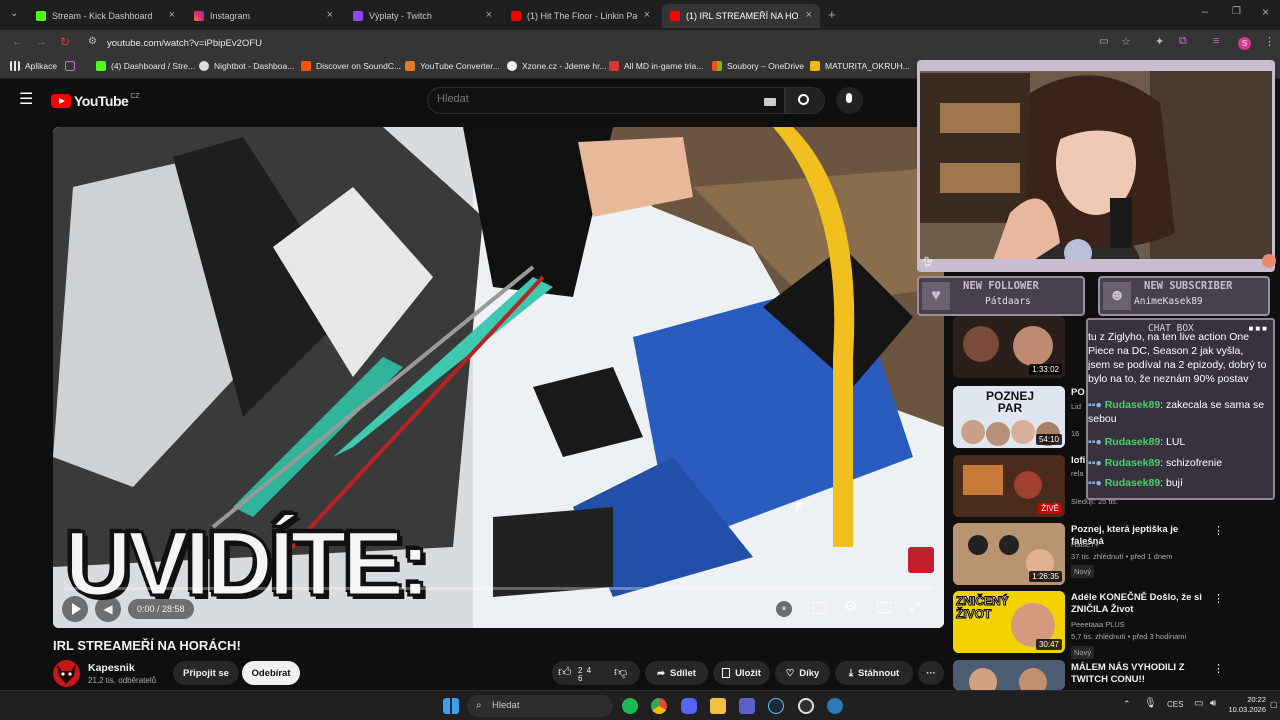 Image resolution: width=1280 pixels, height=720 pixels. What do you see at coordinates (1126, 41) in the screenshot?
I see `bookmark-star-icon: ☆` at bounding box center [1126, 41].